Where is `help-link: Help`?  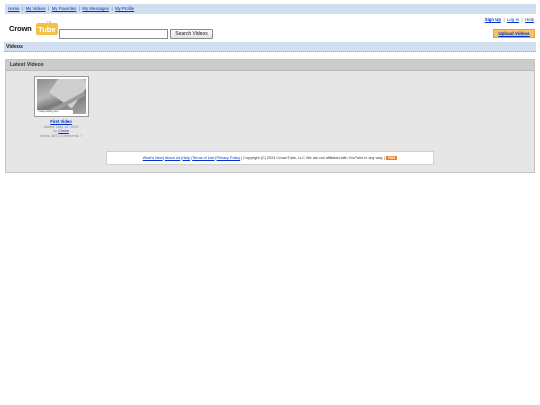 help-link: Help is located at coordinates (529, 19).